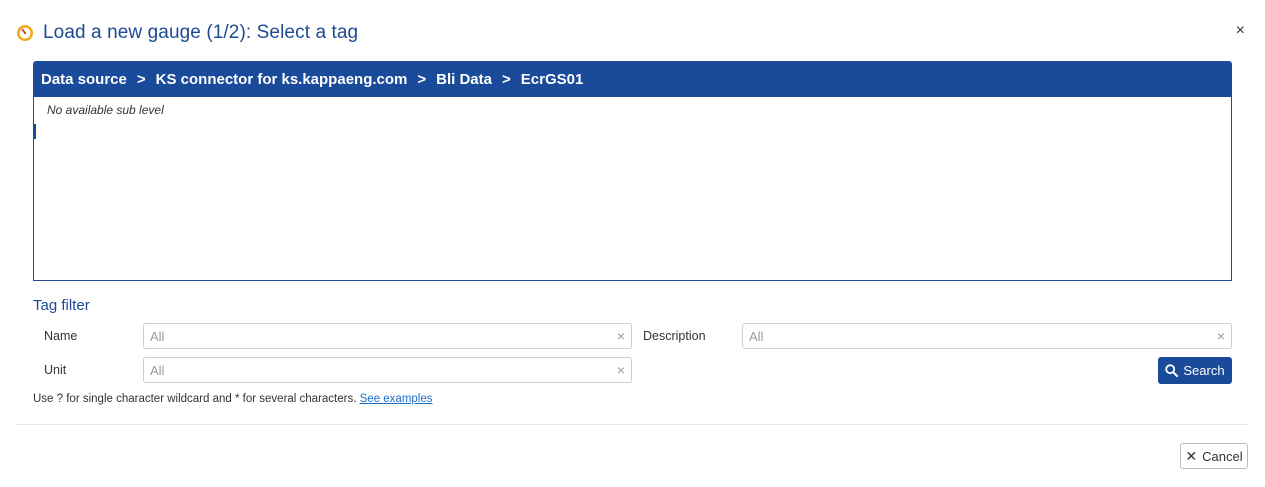  I want to click on clear-description-icon: ×, so click(1221, 336).